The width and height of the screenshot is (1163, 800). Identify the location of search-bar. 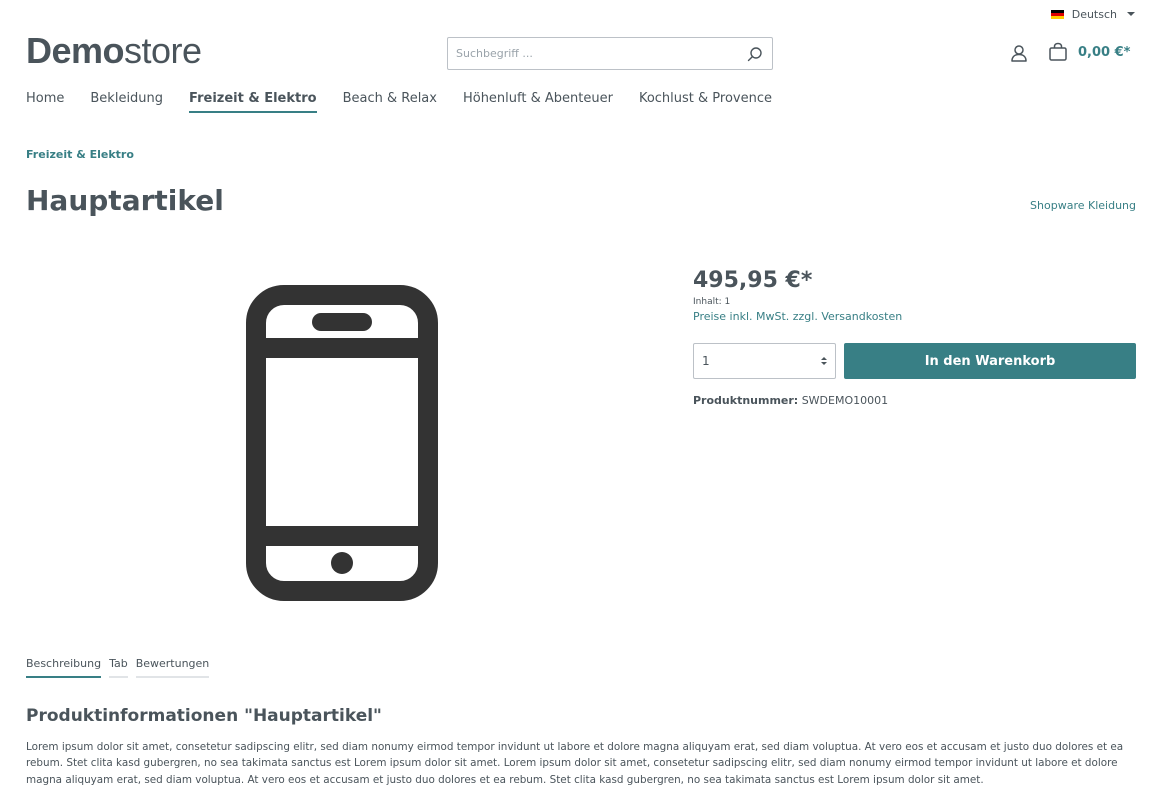
(610, 53).